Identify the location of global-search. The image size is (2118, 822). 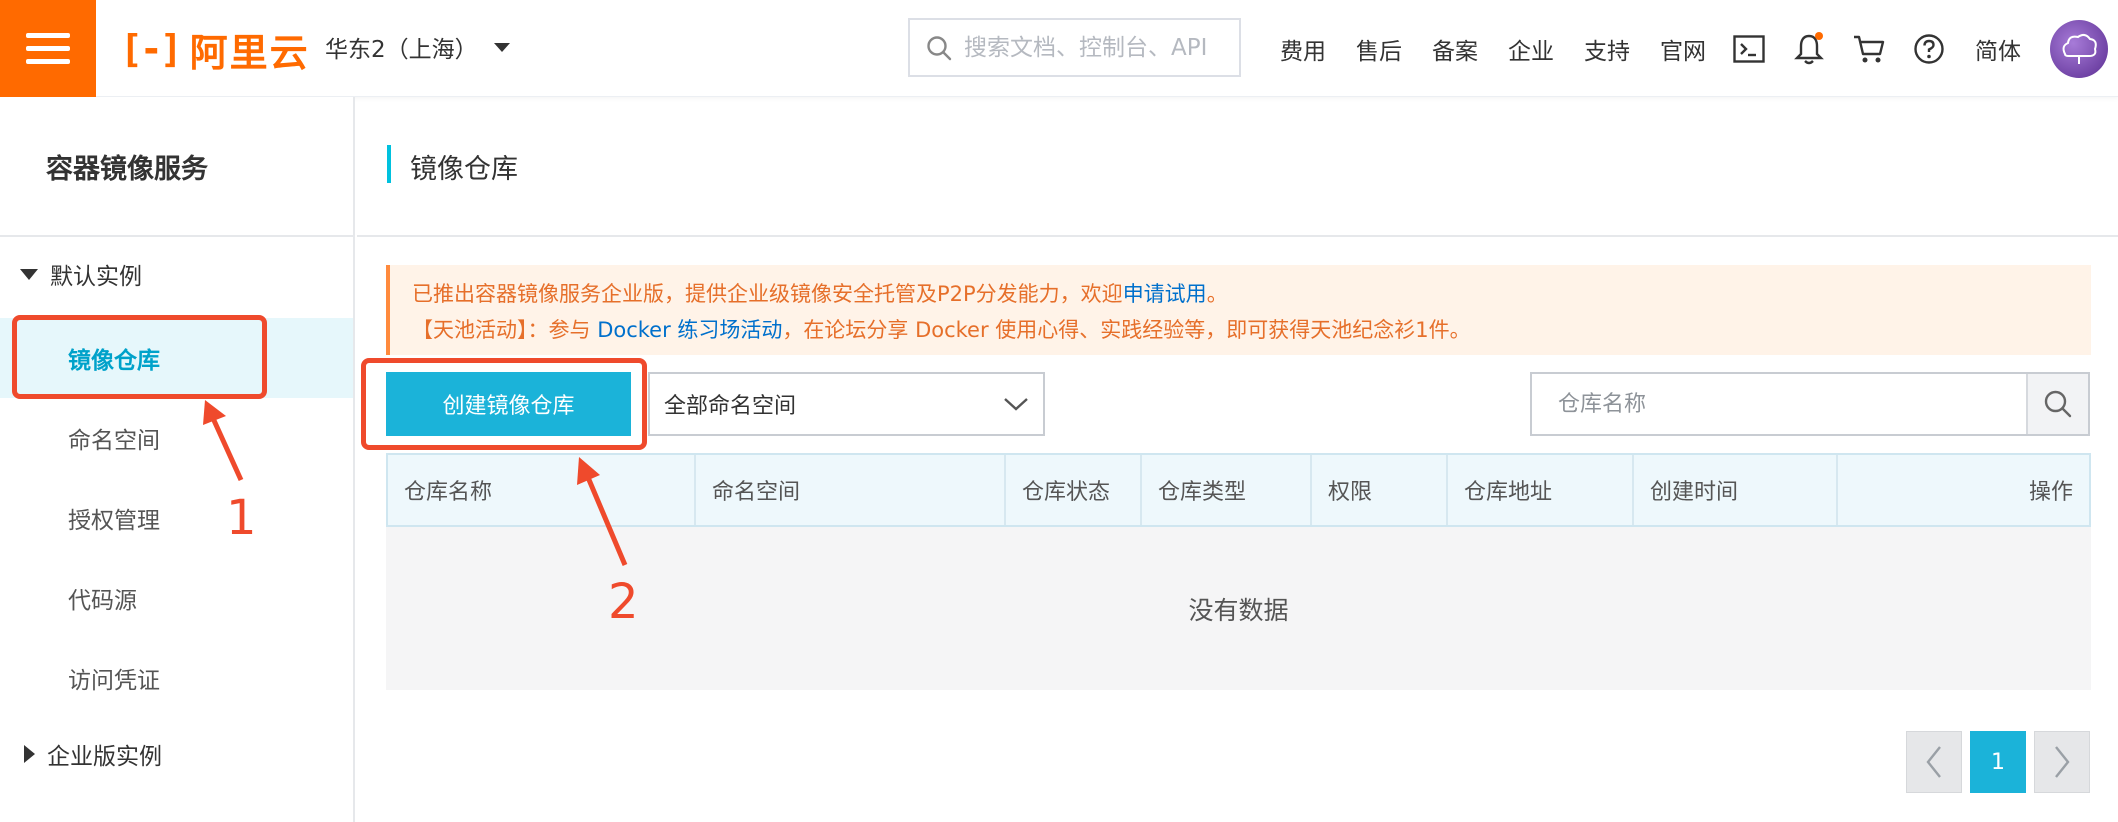
(1074, 47).